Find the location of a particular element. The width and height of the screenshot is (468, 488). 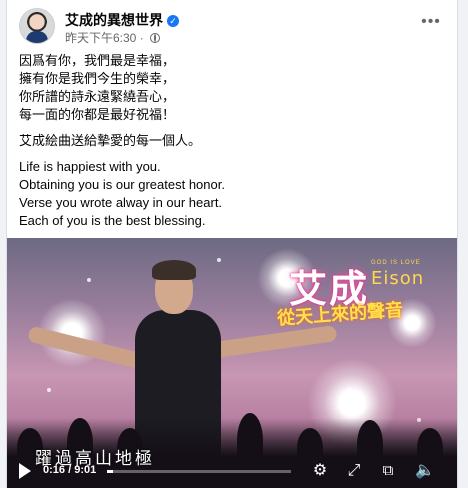

page-name-row: 艾成的異想世界 ✓ is located at coordinates (122, 20).